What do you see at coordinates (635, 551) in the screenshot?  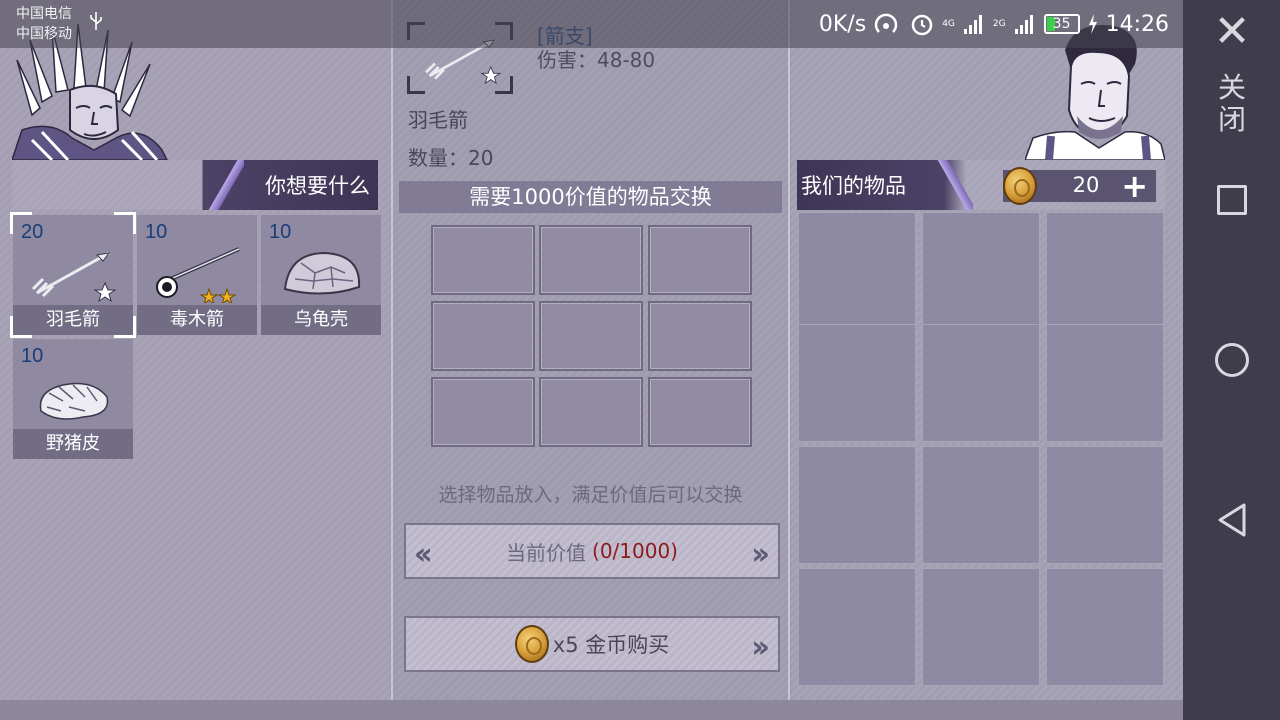 I see `current-value: (0/1000)` at bounding box center [635, 551].